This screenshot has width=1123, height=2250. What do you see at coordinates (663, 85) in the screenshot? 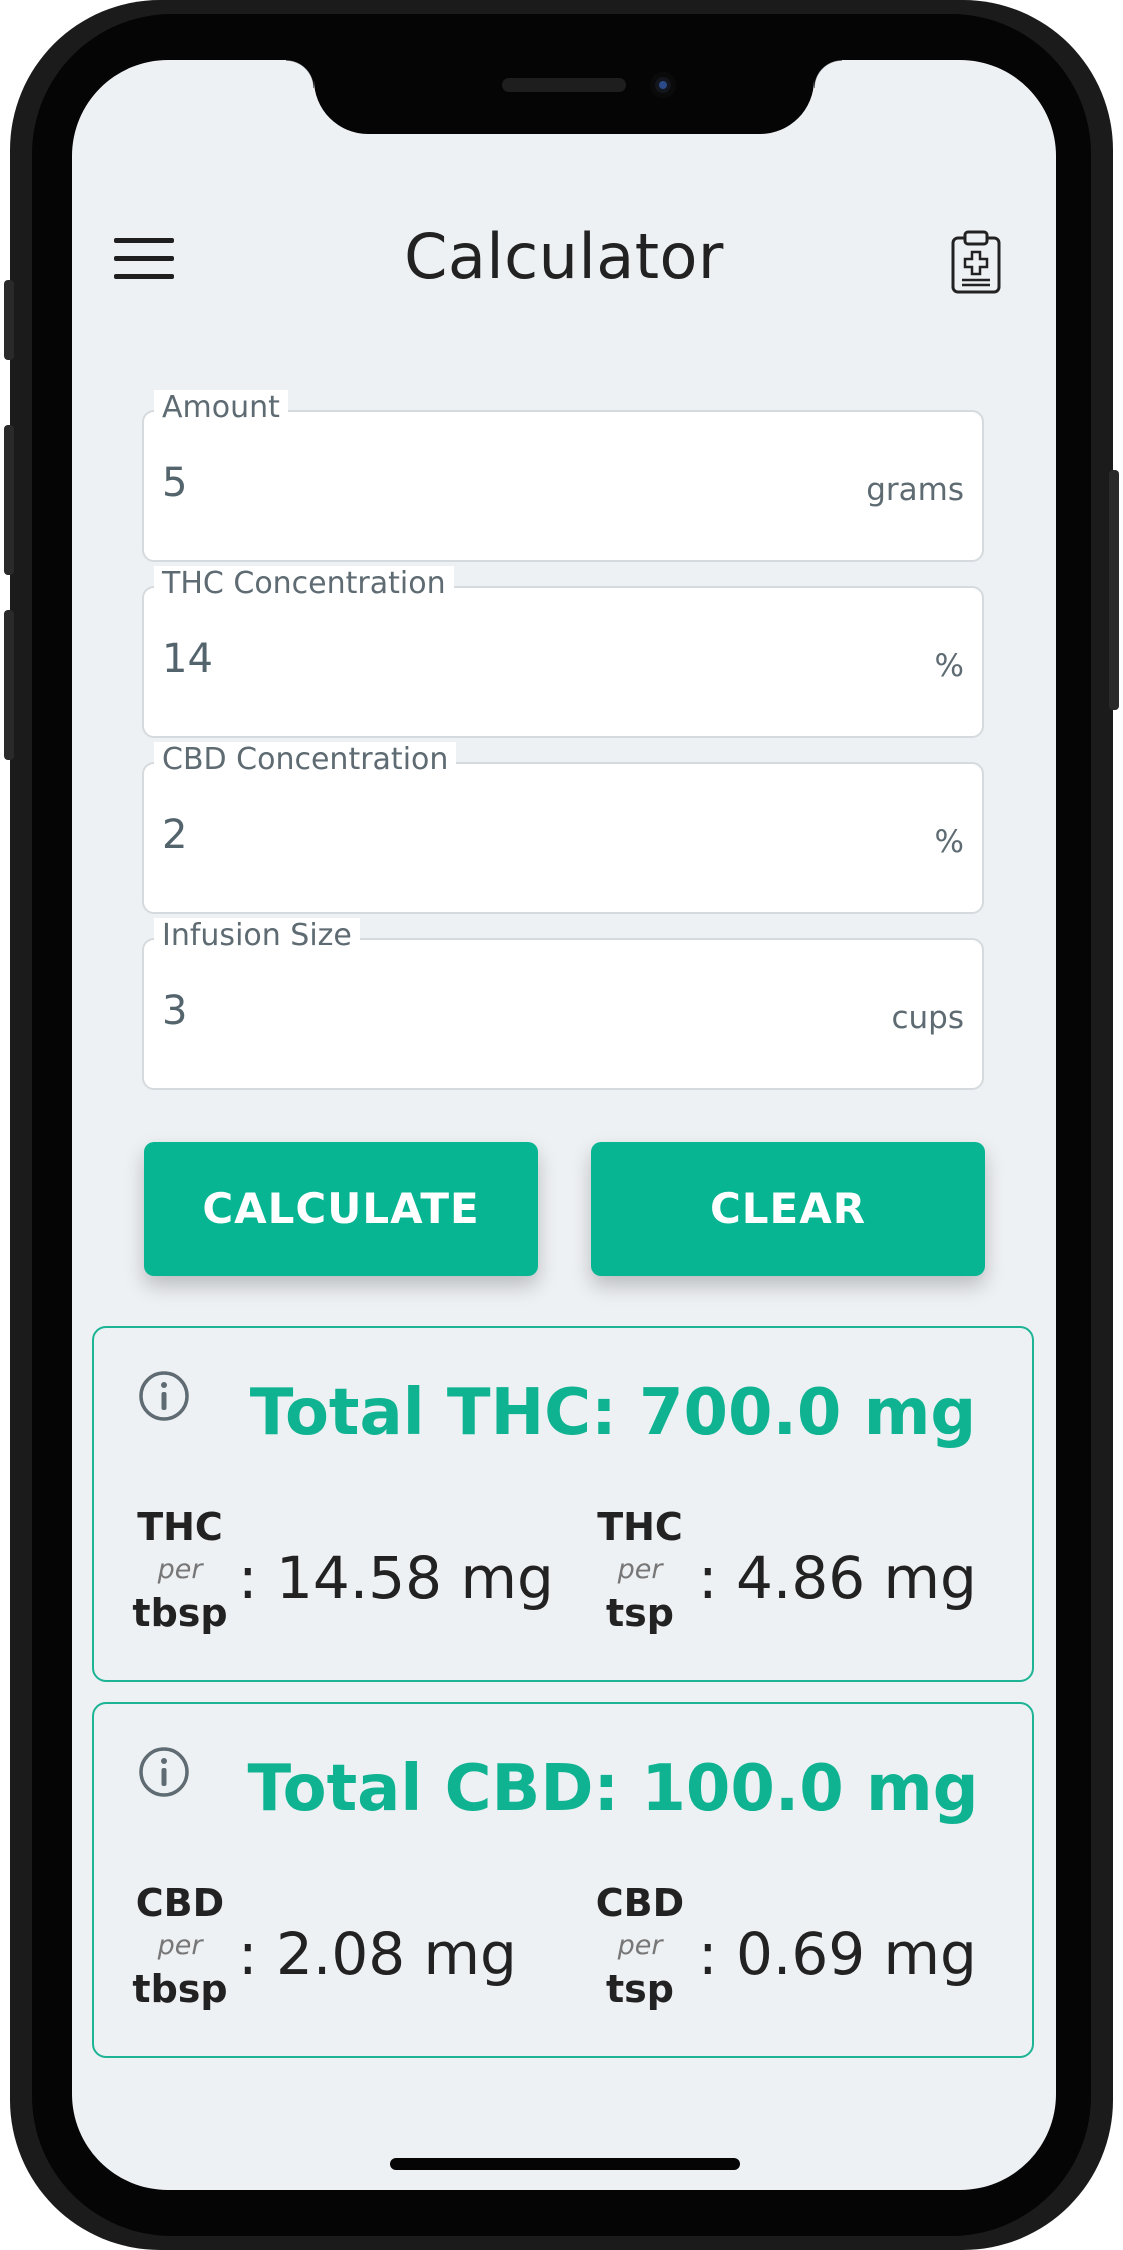
I see `front-camera` at bounding box center [663, 85].